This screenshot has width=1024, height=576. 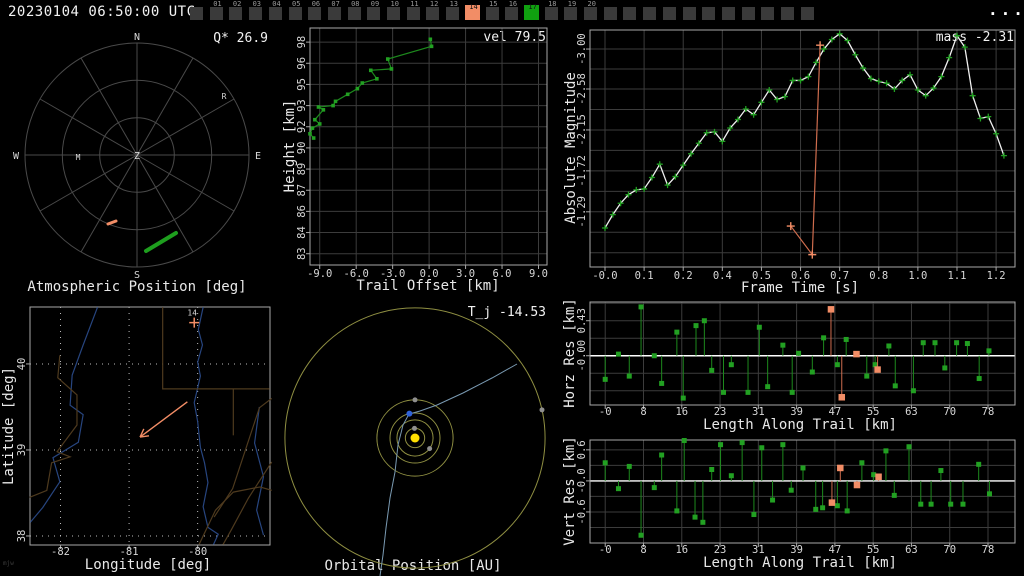 I want to click on frame-number: 02, so click(x=237, y=4).